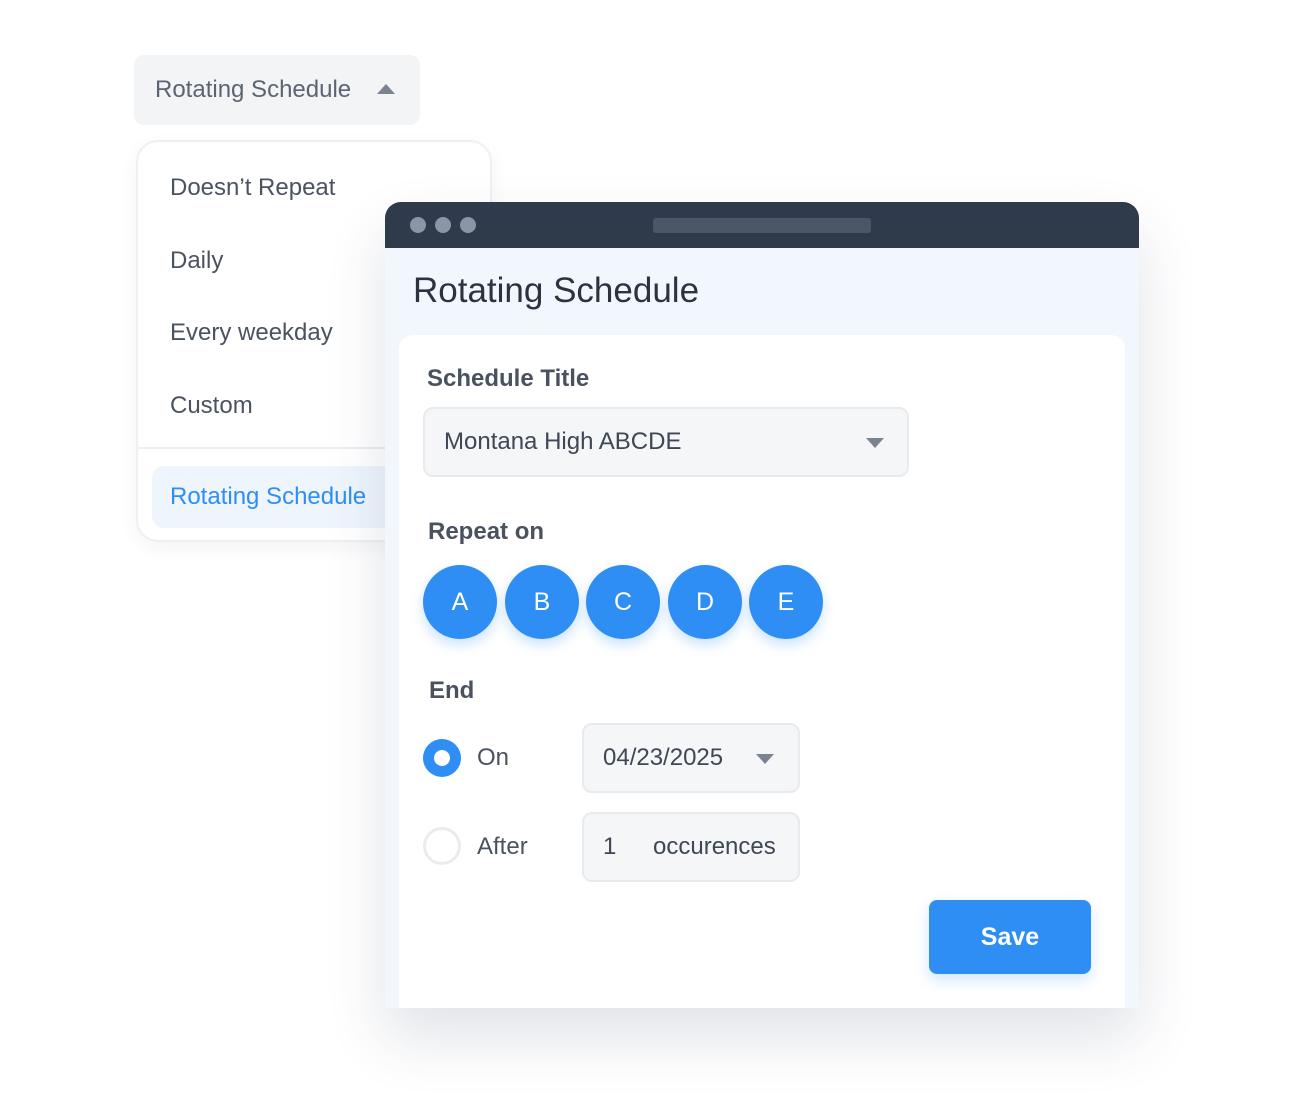 The image size is (1308, 1106). What do you see at coordinates (460, 602) in the screenshot?
I see `day-toggle-a: A` at bounding box center [460, 602].